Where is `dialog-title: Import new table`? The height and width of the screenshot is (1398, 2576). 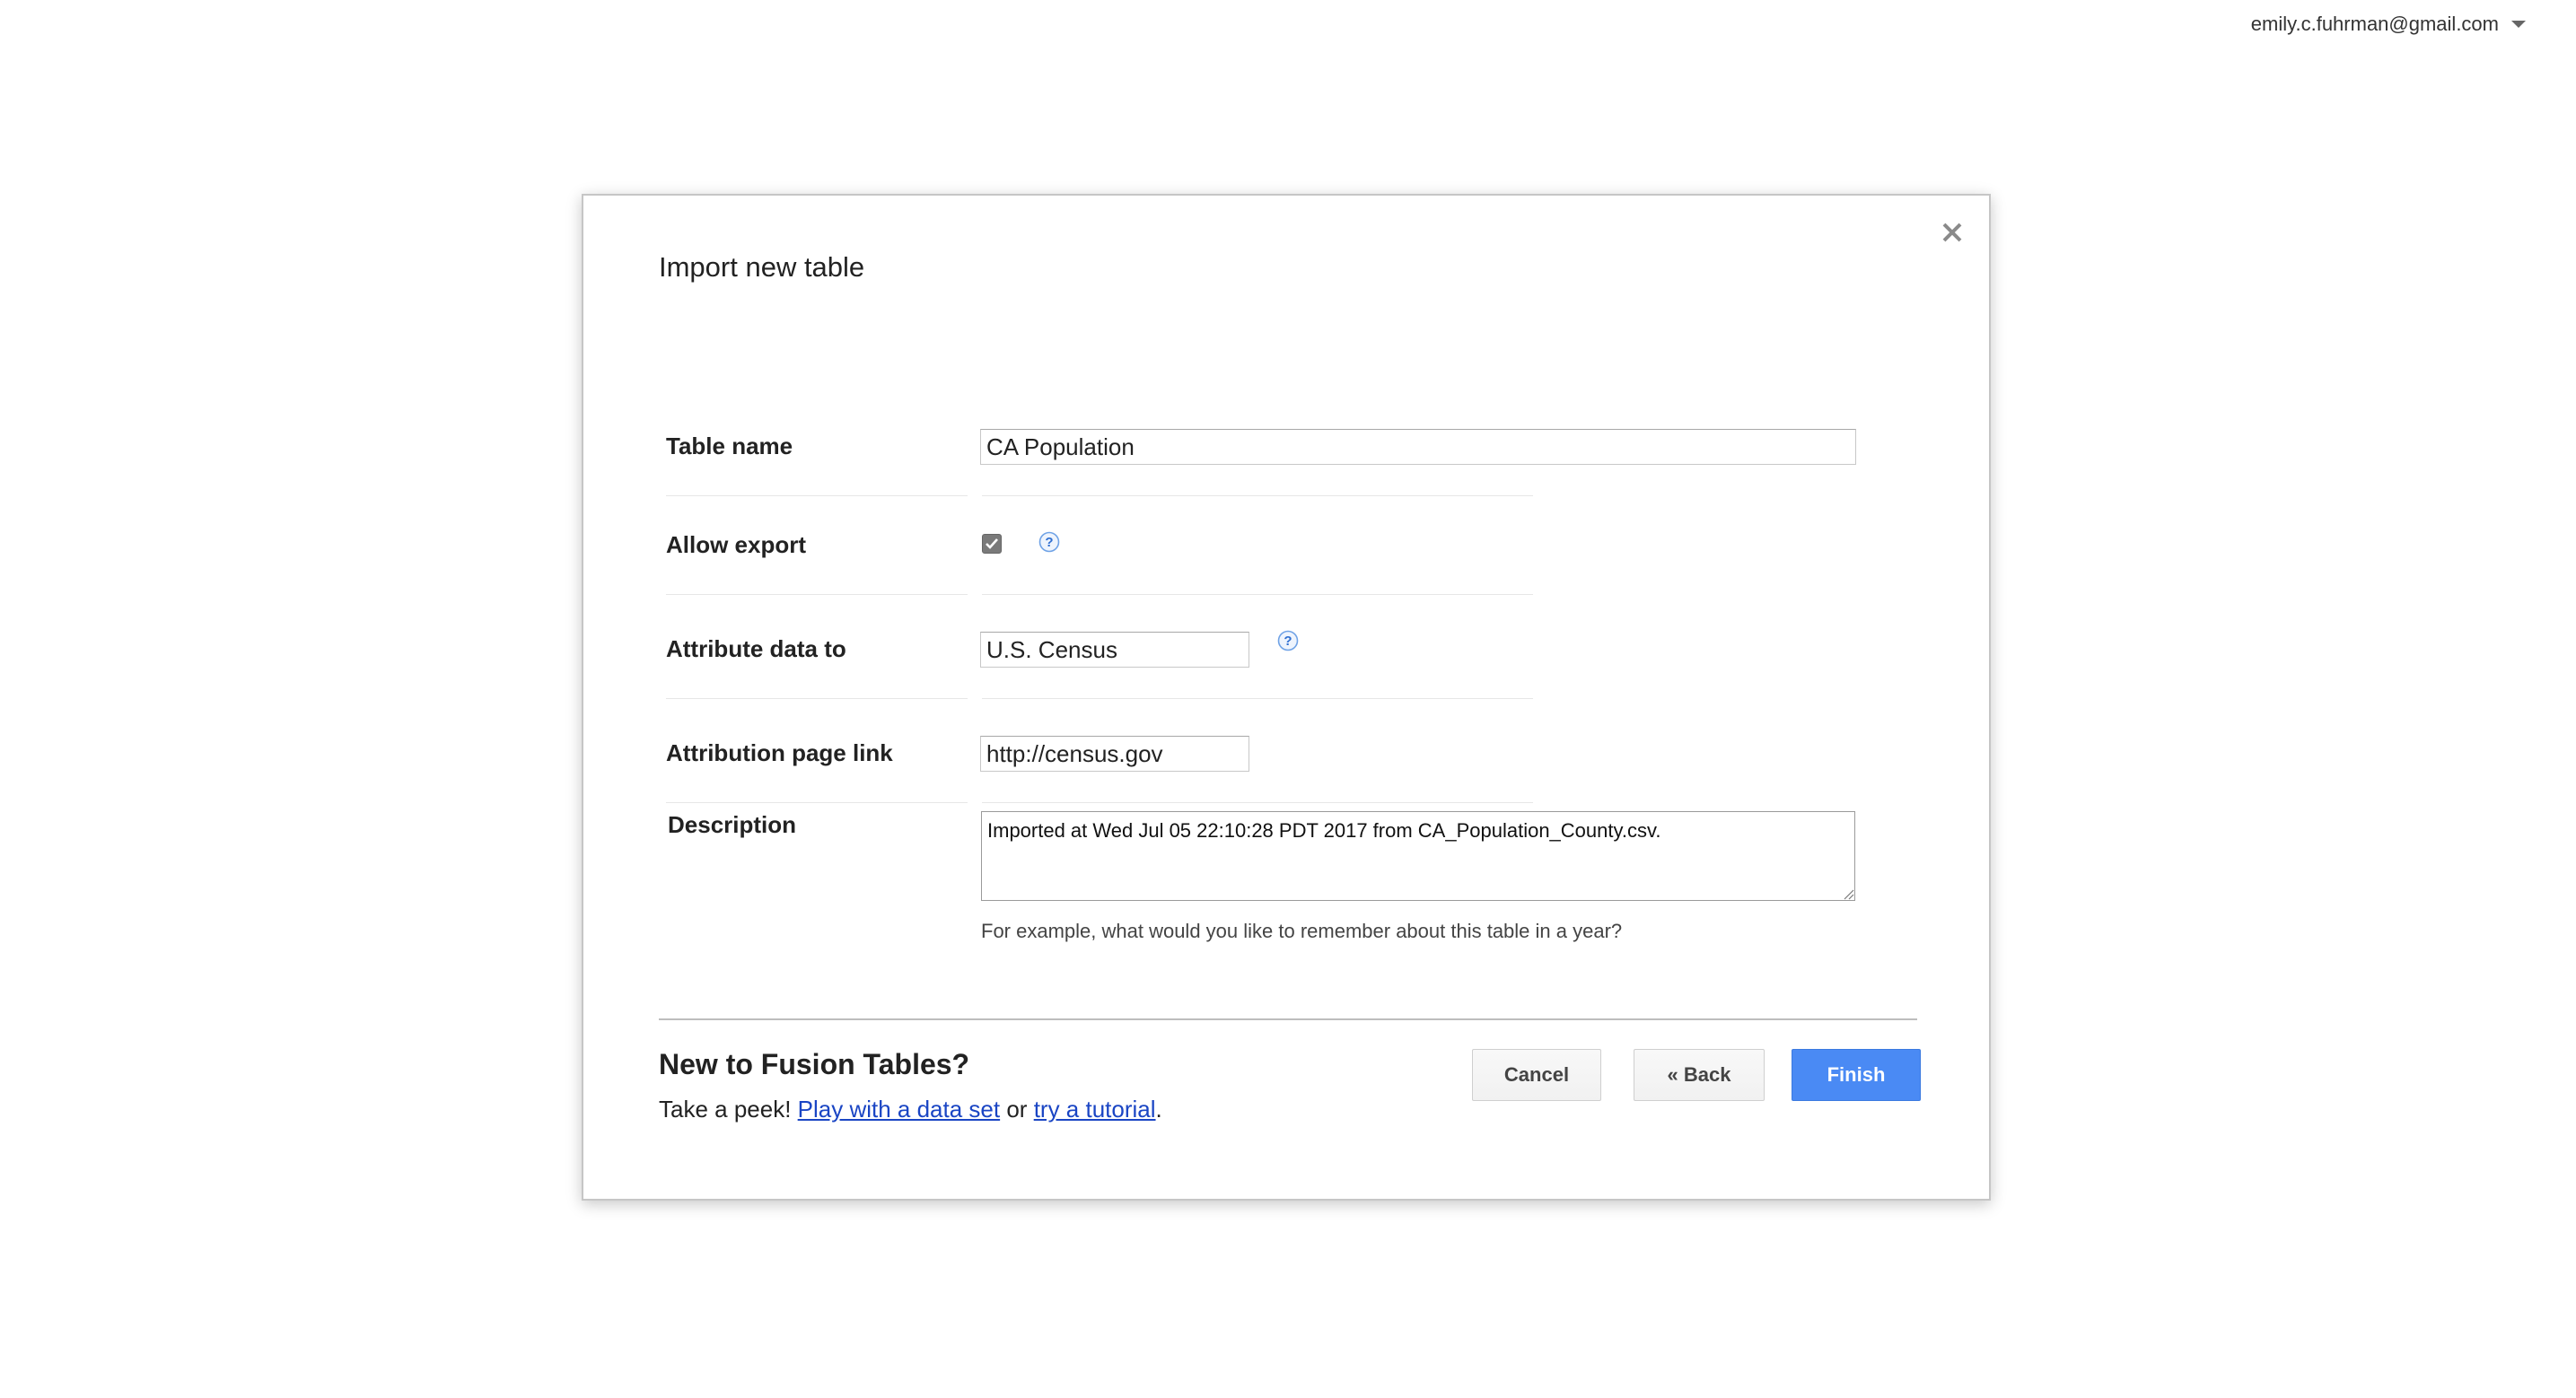
dialog-title: Import new table is located at coordinates (762, 267).